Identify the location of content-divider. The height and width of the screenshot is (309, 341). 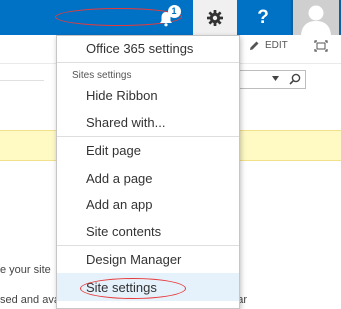
(22, 80).